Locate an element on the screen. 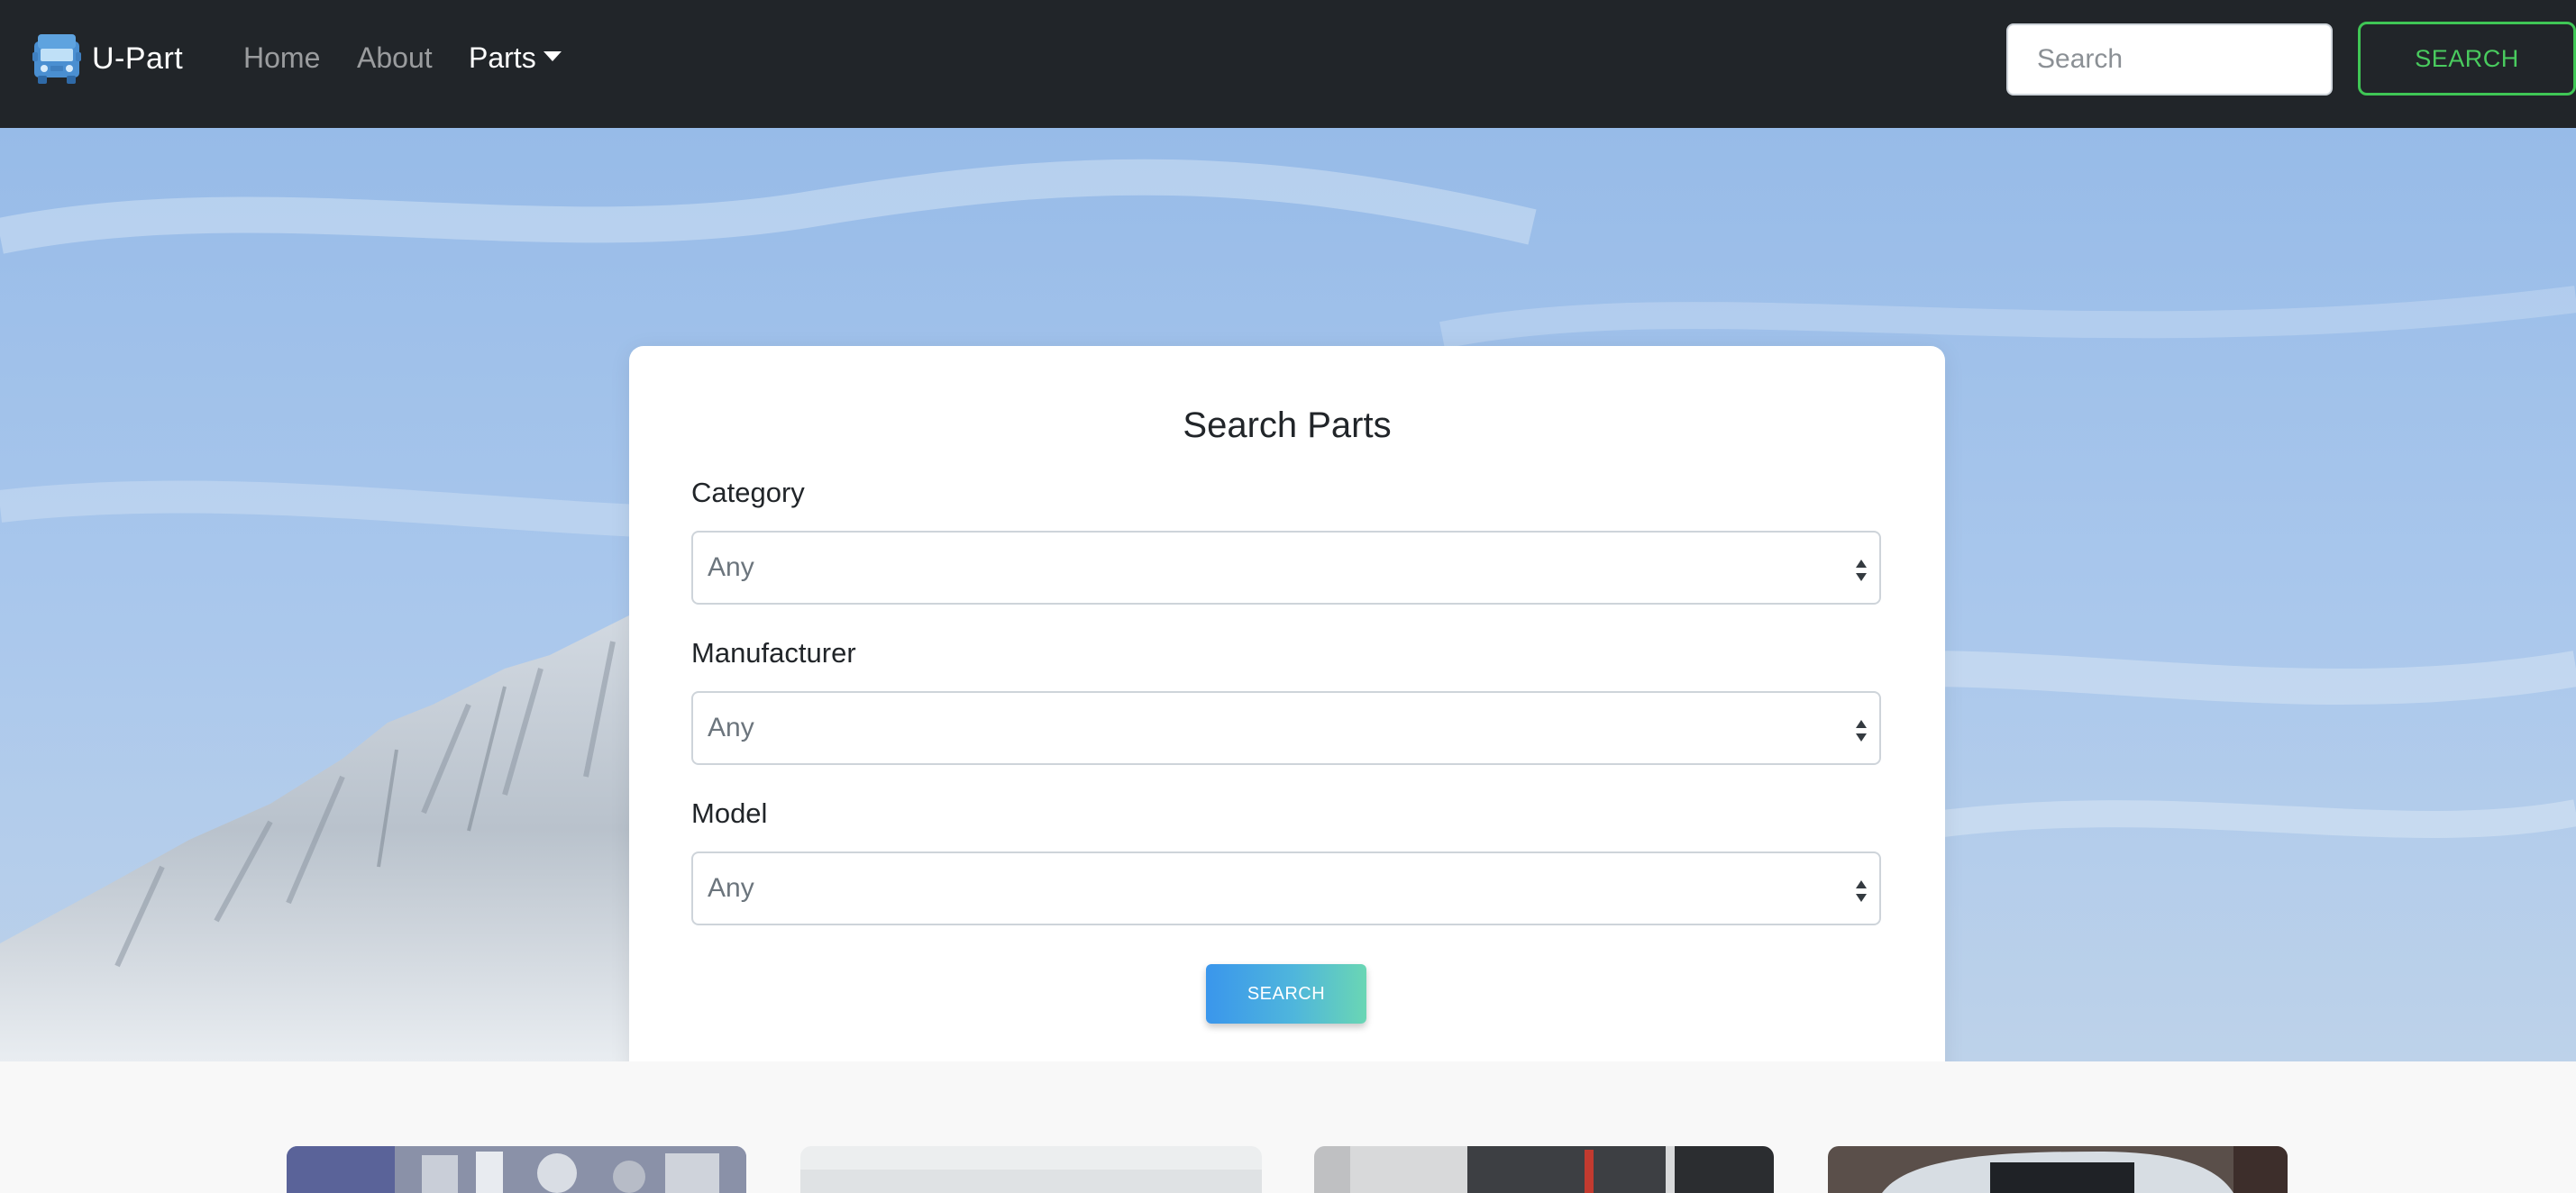 This screenshot has width=2576, height=1193. category-thumbnail-body is located at coordinates (1031, 1169).